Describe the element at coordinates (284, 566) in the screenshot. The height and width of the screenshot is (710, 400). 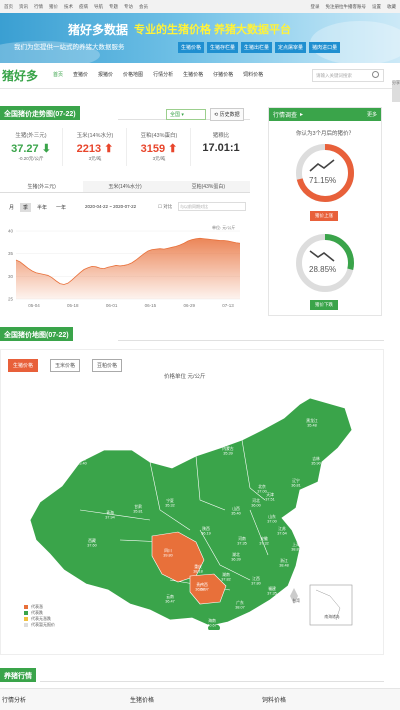
I see `province-price: 38.48` at that location.